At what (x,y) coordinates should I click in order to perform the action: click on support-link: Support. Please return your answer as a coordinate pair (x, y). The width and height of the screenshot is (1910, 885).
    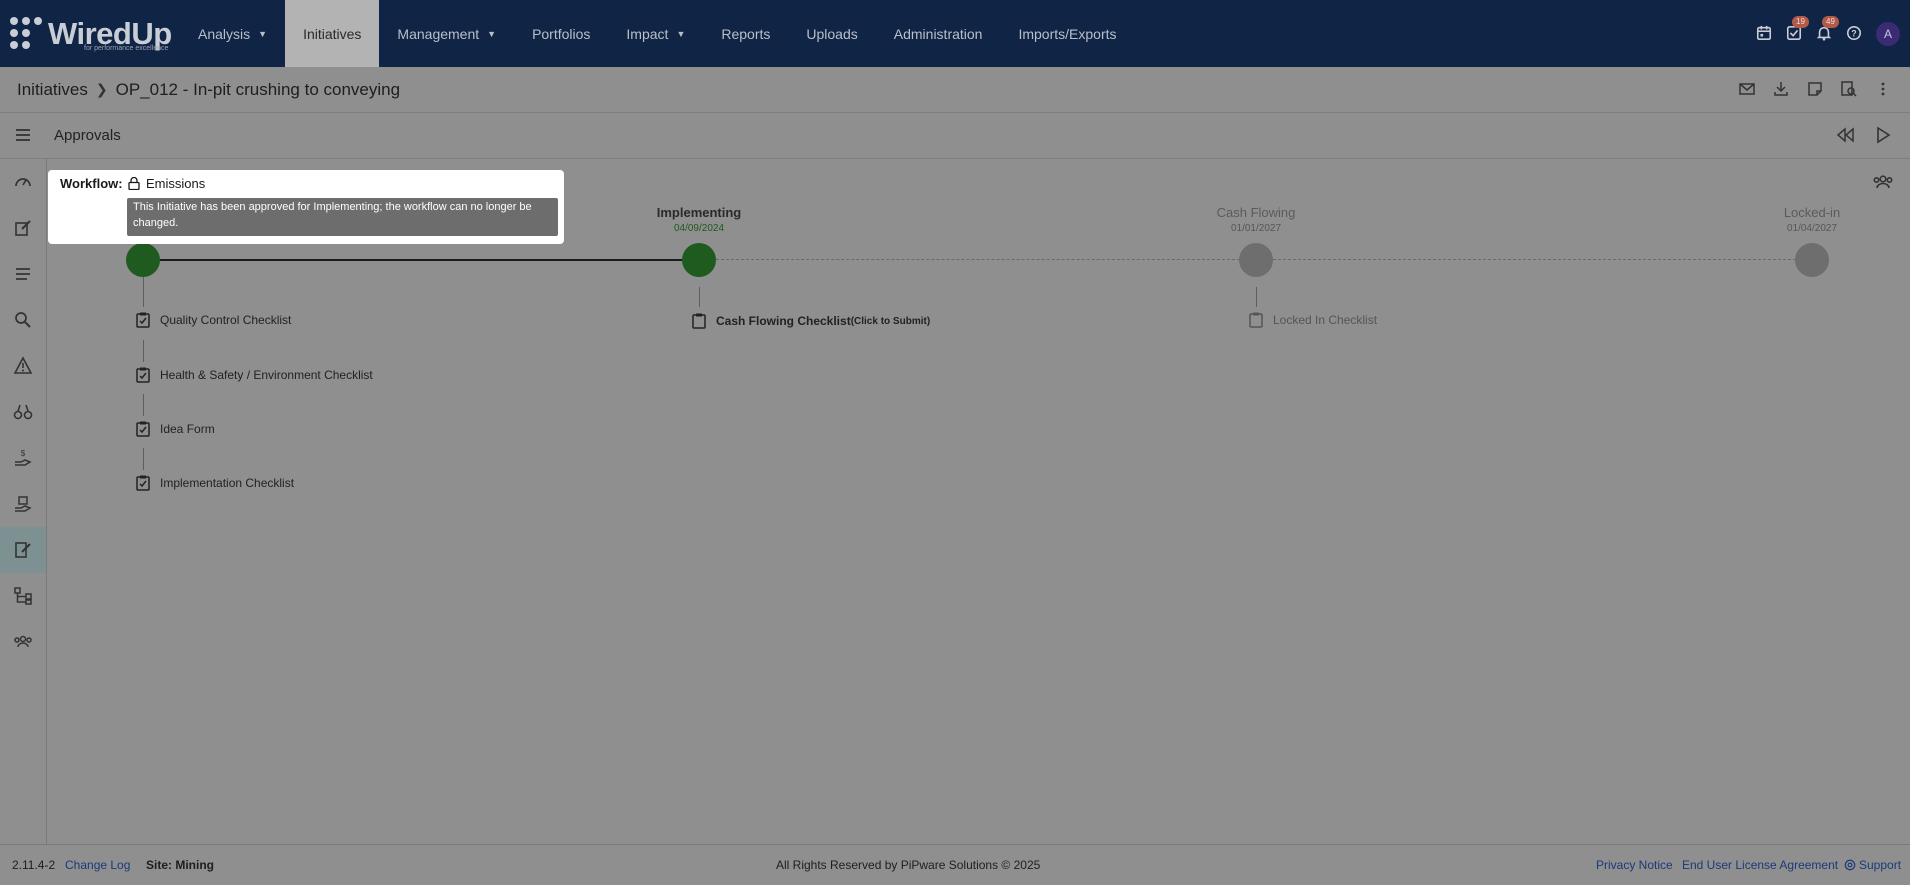
    Looking at the image, I should click on (1872, 865).